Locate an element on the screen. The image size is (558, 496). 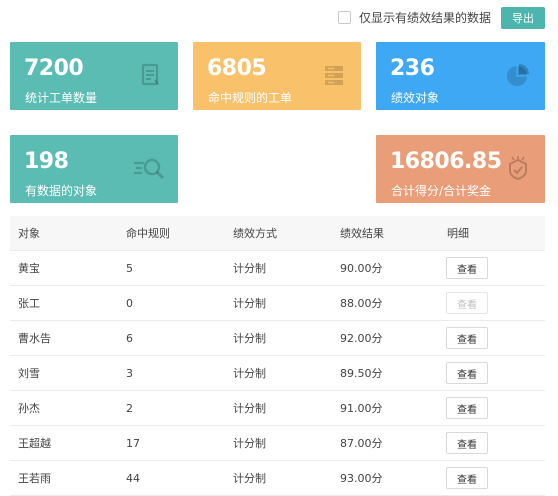
stat-value: 7200 is located at coordinates (54, 68).